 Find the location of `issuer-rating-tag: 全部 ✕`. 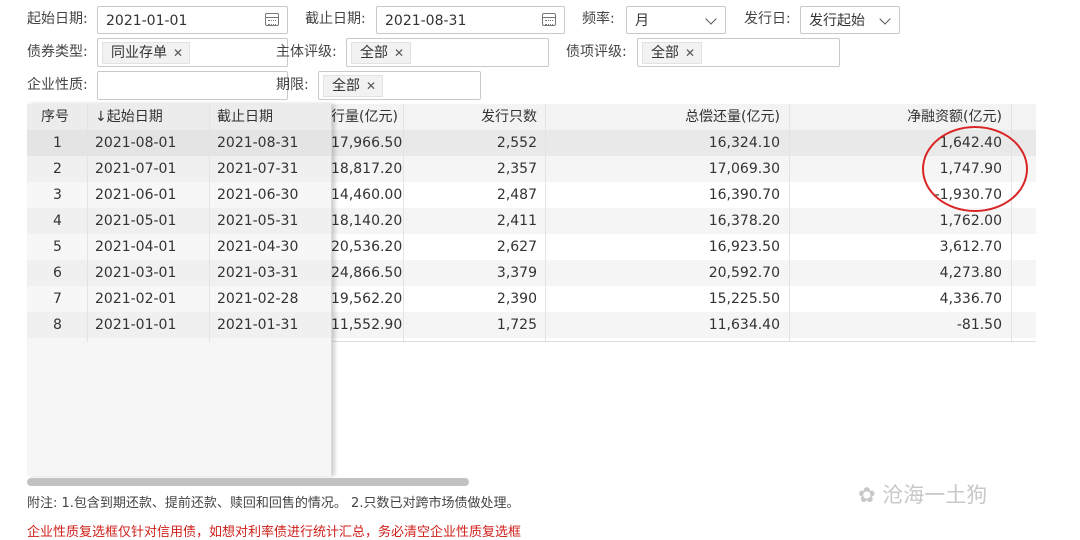

issuer-rating-tag: 全部 ✕ is located at coordinates (381, 53).